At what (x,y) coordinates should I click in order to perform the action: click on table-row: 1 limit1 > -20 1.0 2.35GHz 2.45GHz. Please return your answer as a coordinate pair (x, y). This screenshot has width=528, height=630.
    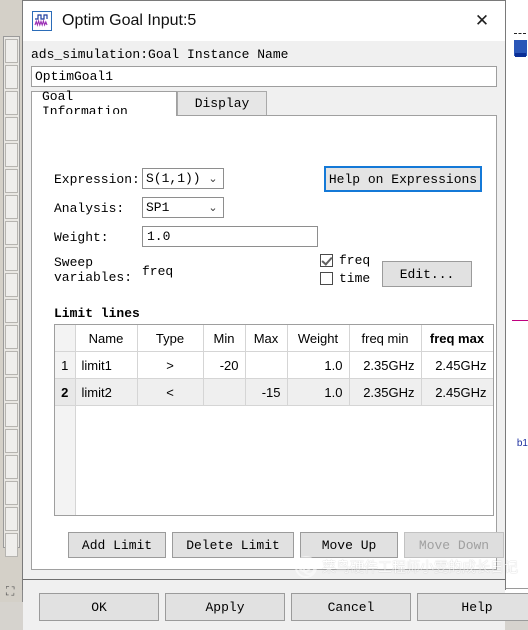
    Looking at the image, I should click on (274, 365).